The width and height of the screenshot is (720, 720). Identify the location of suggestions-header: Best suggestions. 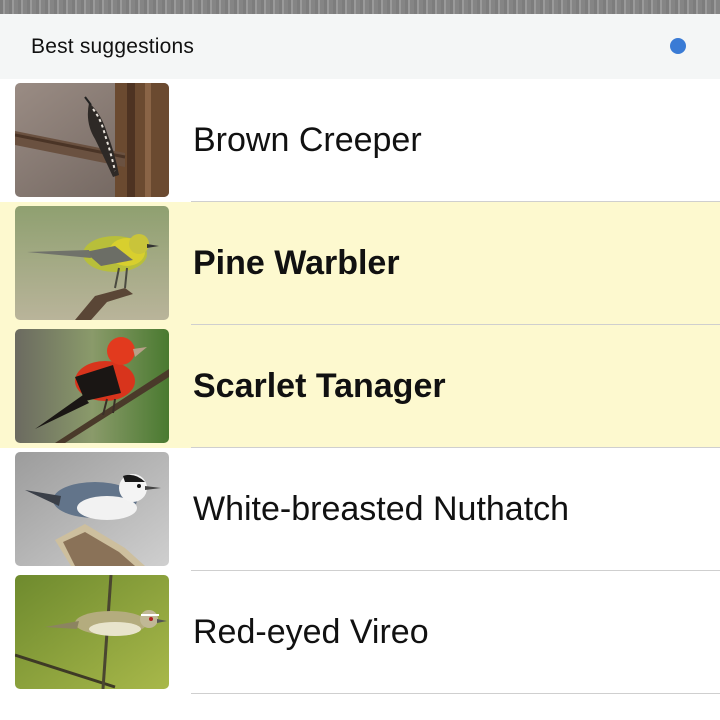
(360, 46).